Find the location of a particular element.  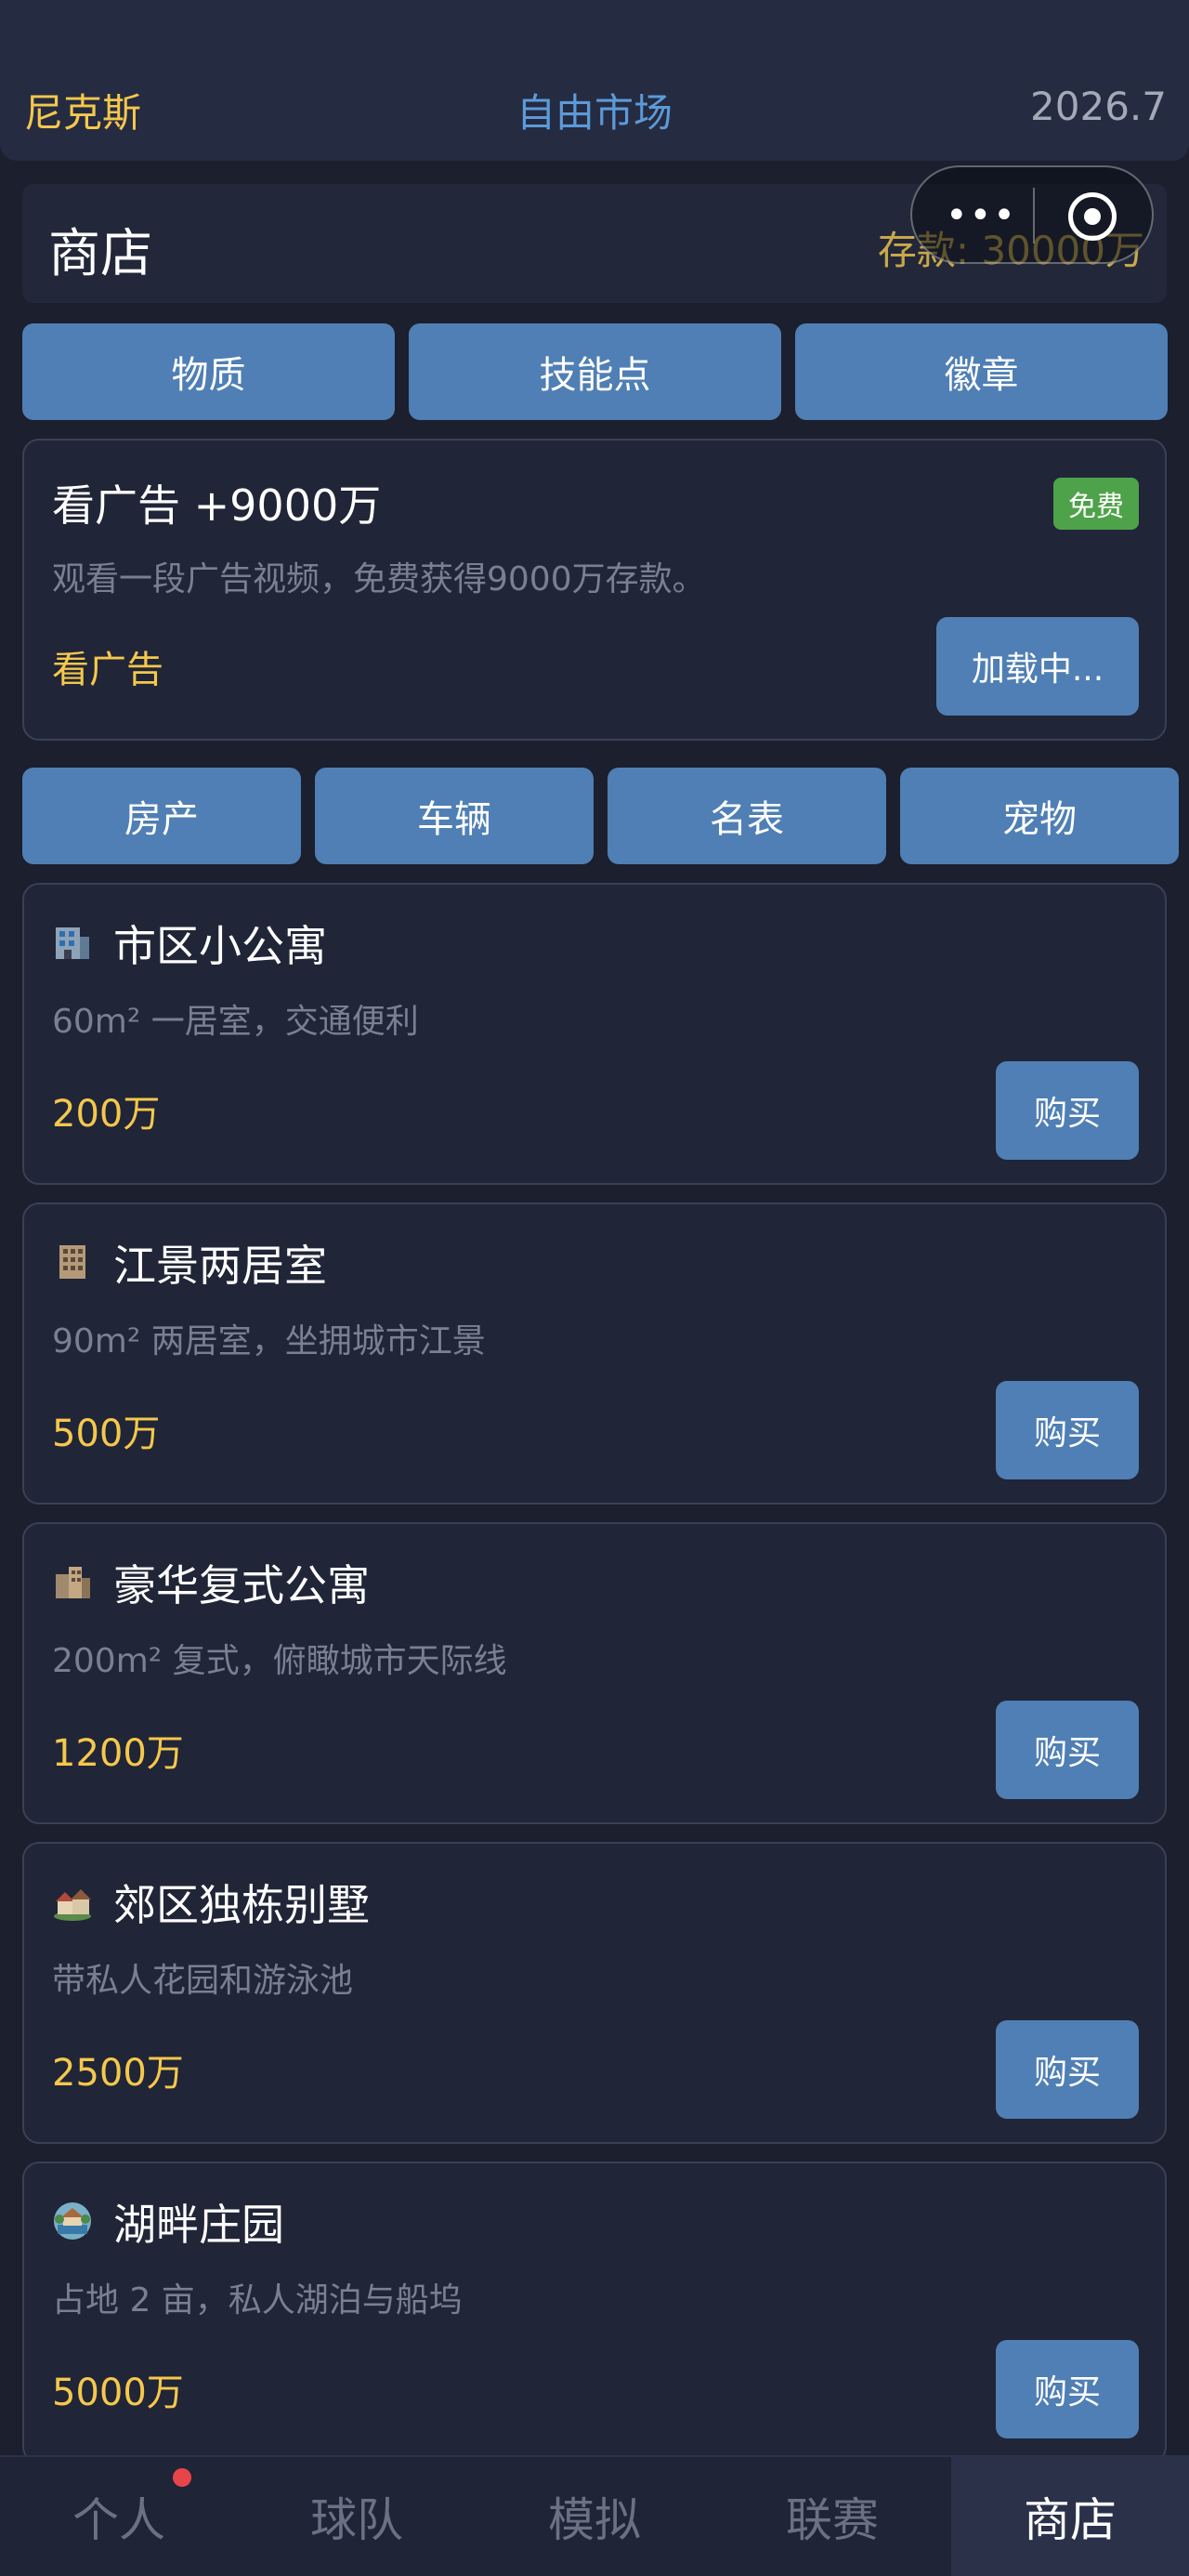

bottom-nav: 个人 球队 模拟 联赛 商店 is located at coordinates (594, 2515).